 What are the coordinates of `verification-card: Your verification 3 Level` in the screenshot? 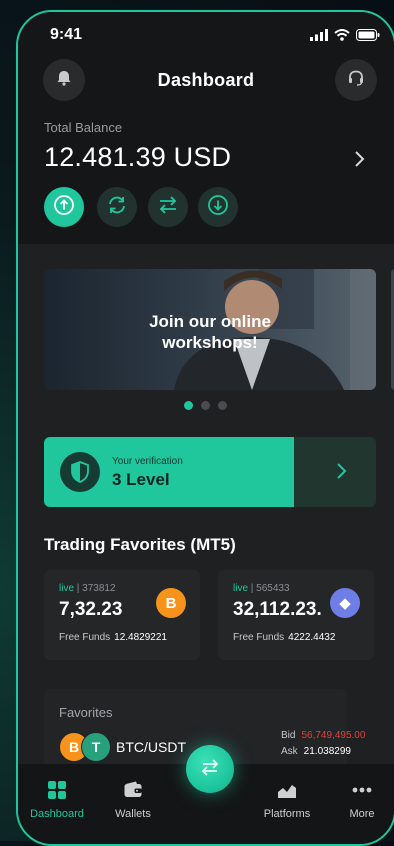 It's located at (210, 472).